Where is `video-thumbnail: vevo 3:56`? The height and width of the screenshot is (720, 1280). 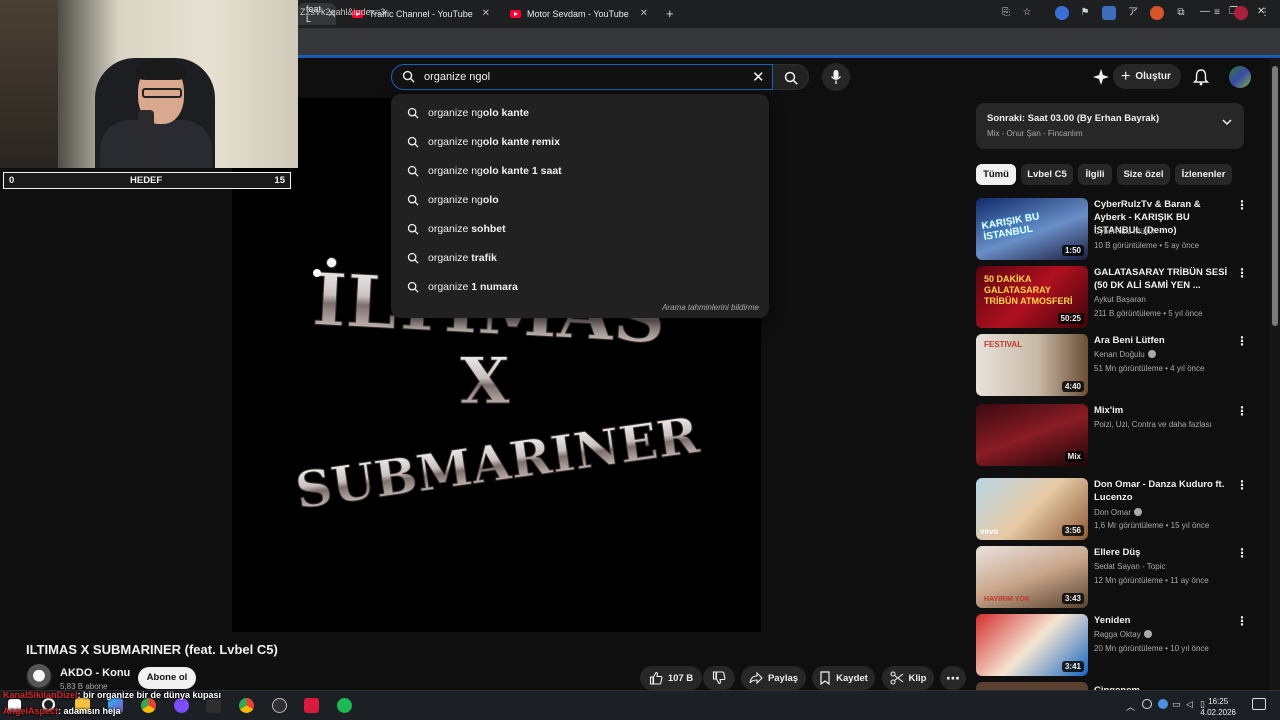 video-thumbnail: vevo 3:56 is located at coordinates (1032, 509).